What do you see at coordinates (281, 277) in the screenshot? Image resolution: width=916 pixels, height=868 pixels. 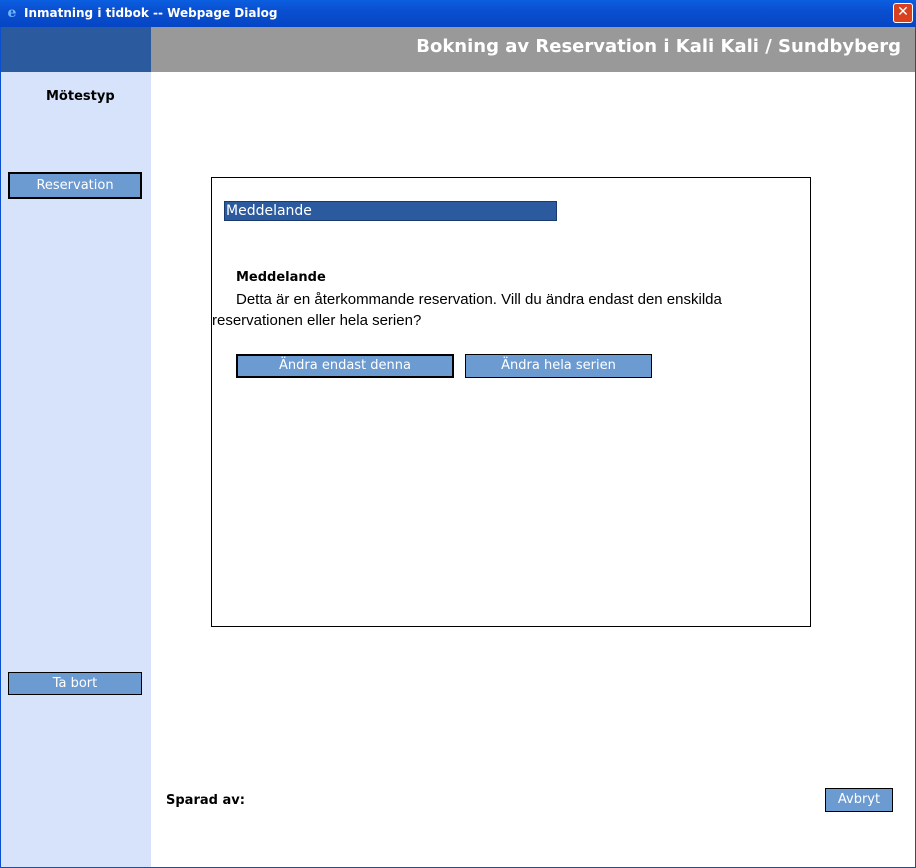 I see `message-title: Meddelande` at bounding box center [281, 277].